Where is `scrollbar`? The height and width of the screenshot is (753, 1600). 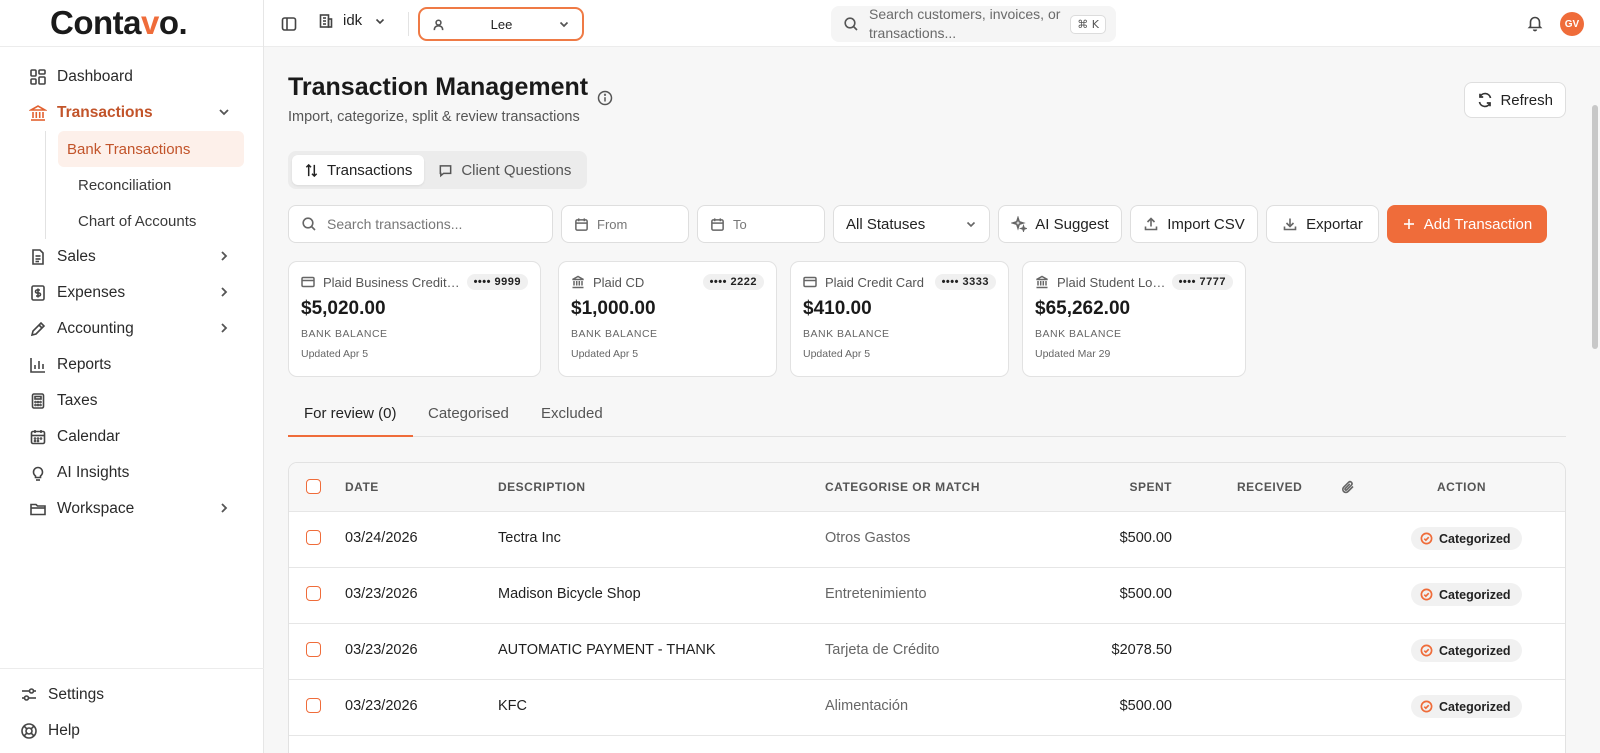 scrollbar is located at coordinates (1595, 227).